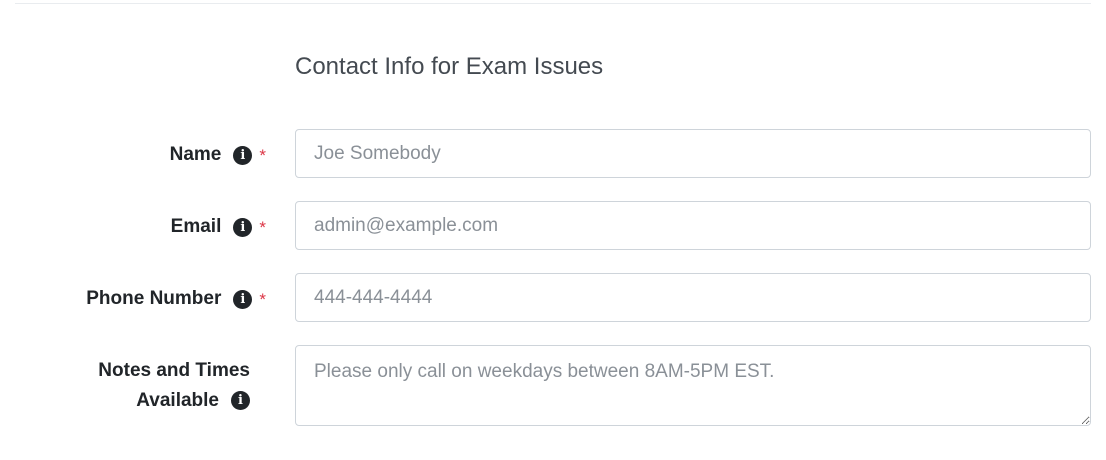 The image size is (1106, 460). Describe the element at coordinates (174, 386) in the screenshot. I see `notes-label-group: Notes and Times Available i` at that location.